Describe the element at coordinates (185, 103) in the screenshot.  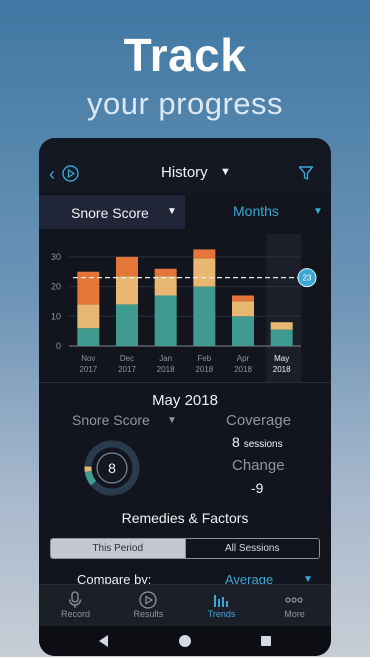
I see `hero-subtitle: your progress` at that location.